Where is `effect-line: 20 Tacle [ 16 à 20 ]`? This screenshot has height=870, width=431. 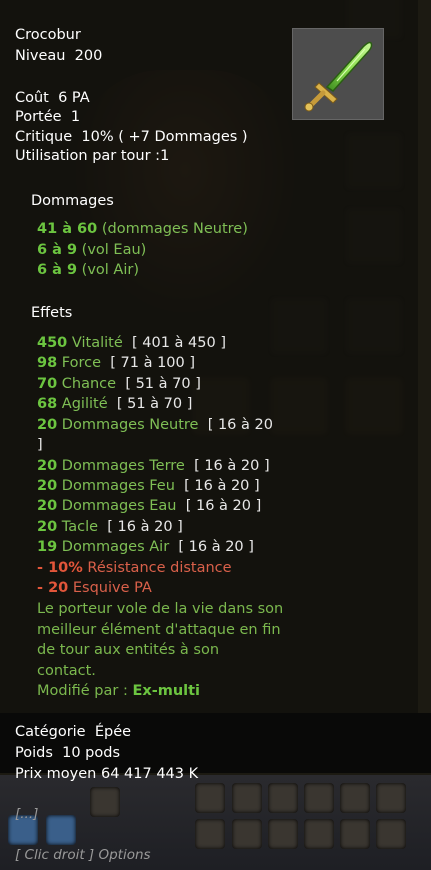
effect-line: 20 Tacle [ 16 à 20 ] is located at coordinates (110, 527).